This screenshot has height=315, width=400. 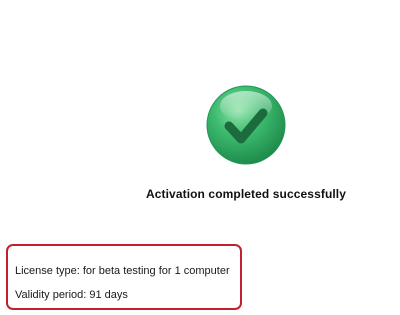 I want to click on activation-status-message: Activation completed successfully, so click(x=246, y=194).